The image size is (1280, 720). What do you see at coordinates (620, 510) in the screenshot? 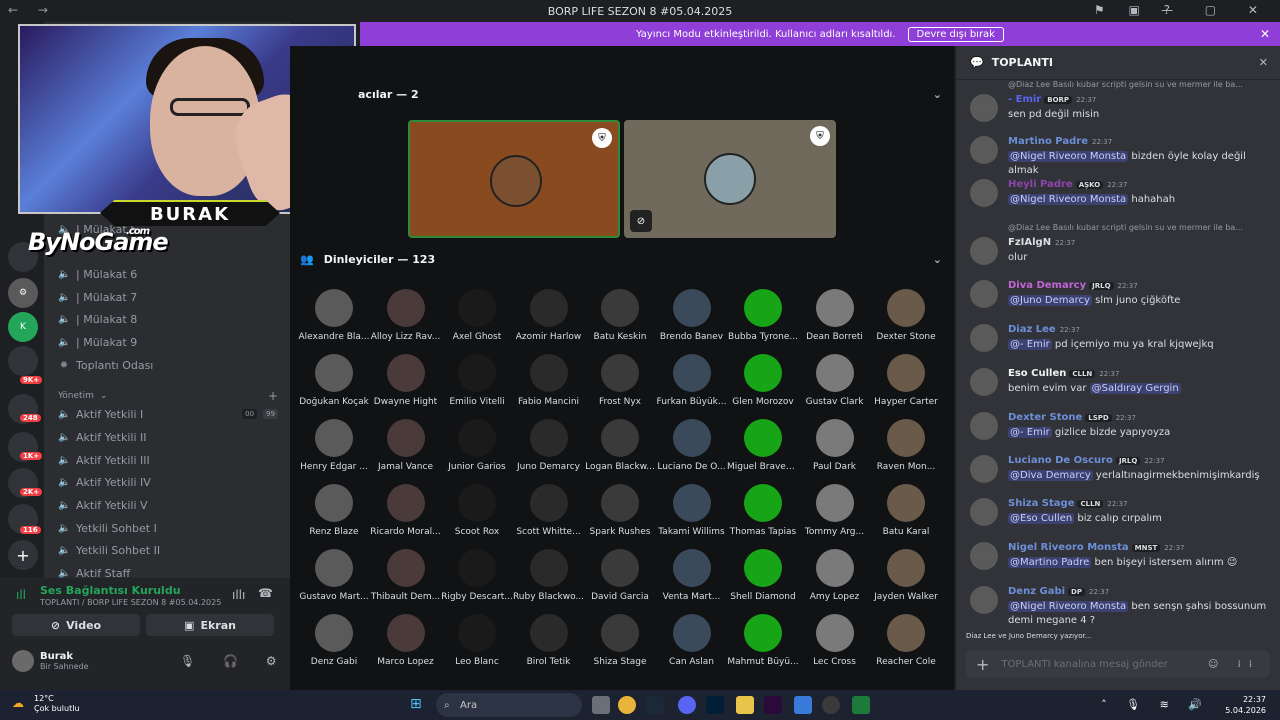
I see `listener-item: Spark Rushes` at bounding box center [620, 510].